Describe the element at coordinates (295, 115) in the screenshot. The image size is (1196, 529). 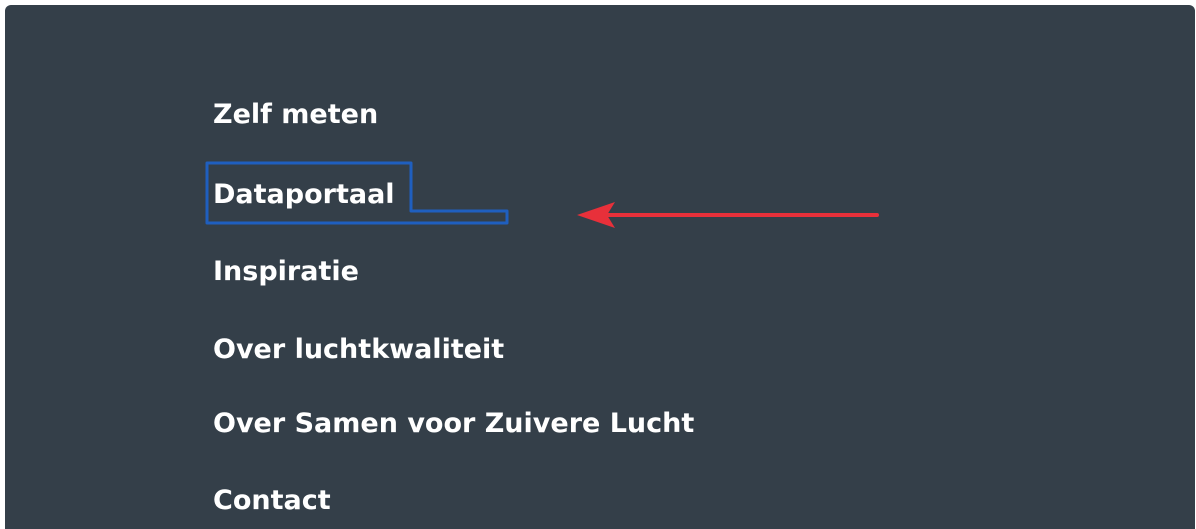
I see `menu-item-zelf-meten: Zelf meten` at that location.